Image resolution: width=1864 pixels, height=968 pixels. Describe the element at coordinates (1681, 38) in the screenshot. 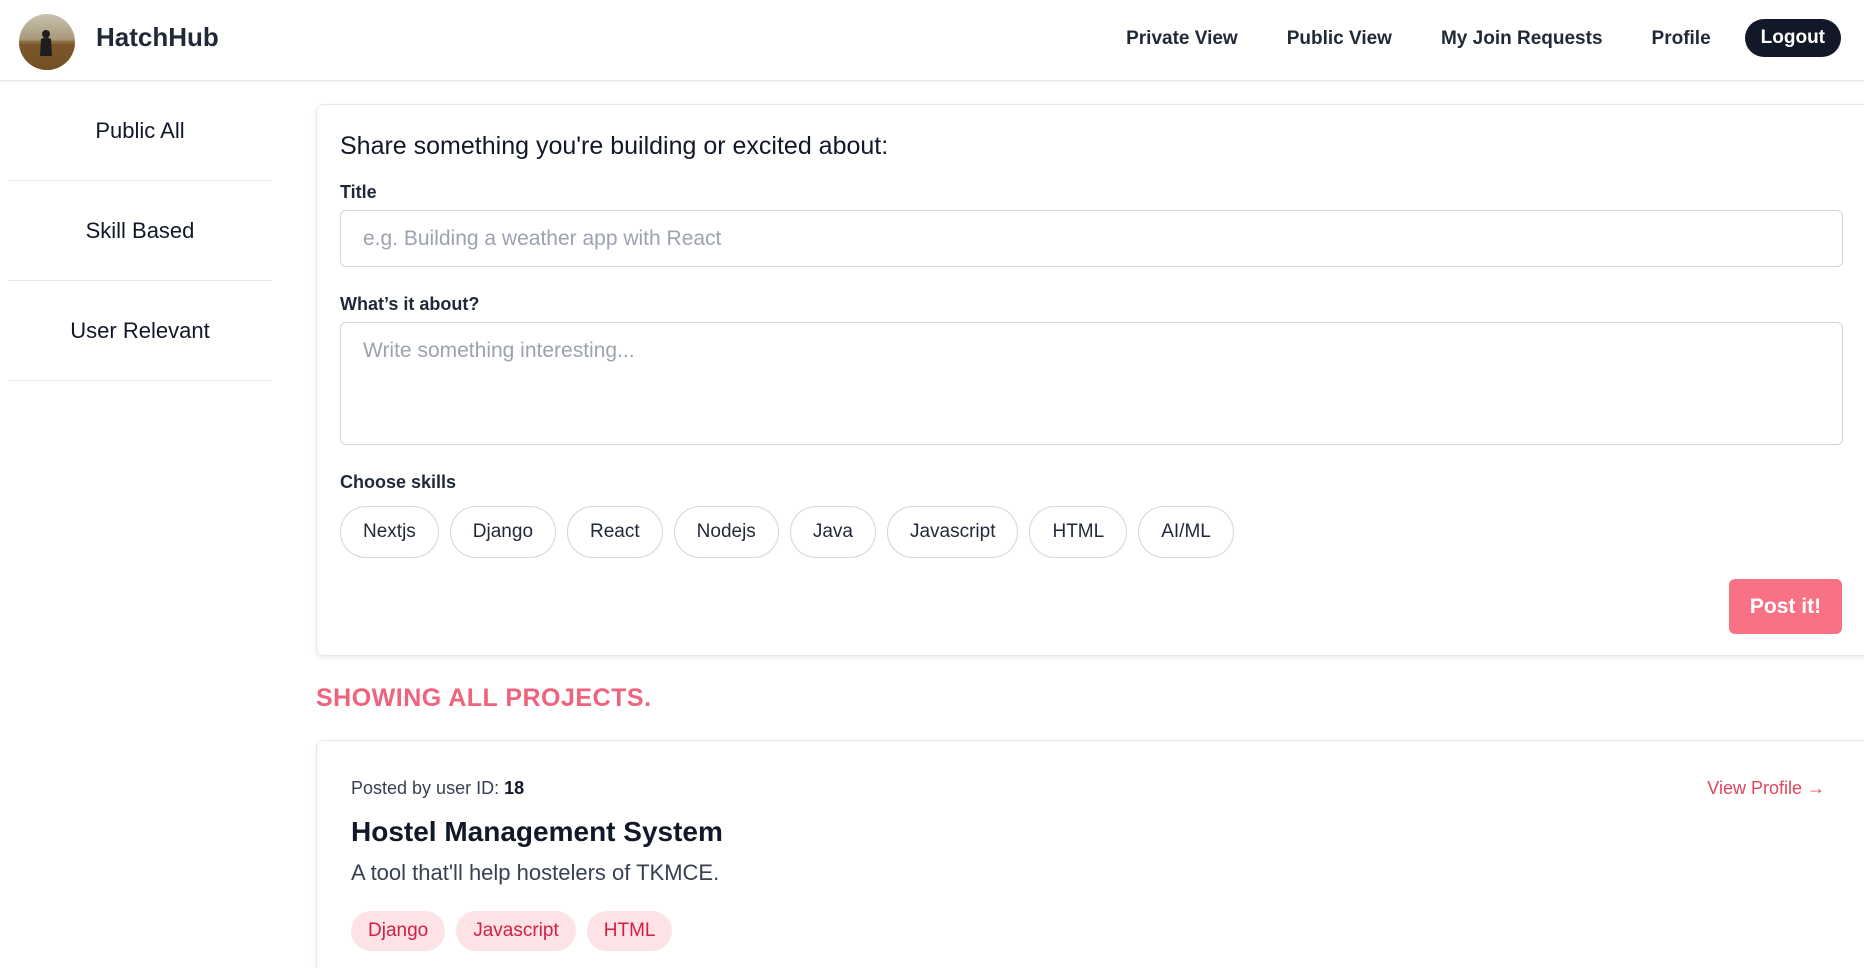

I see `nav-profile: Profile` at that location.